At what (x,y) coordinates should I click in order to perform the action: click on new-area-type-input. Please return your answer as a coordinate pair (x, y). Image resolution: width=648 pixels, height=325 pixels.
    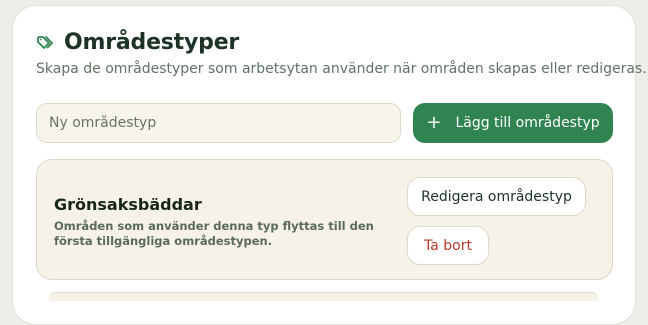
    Looking at the image, I should click on (218, 123).